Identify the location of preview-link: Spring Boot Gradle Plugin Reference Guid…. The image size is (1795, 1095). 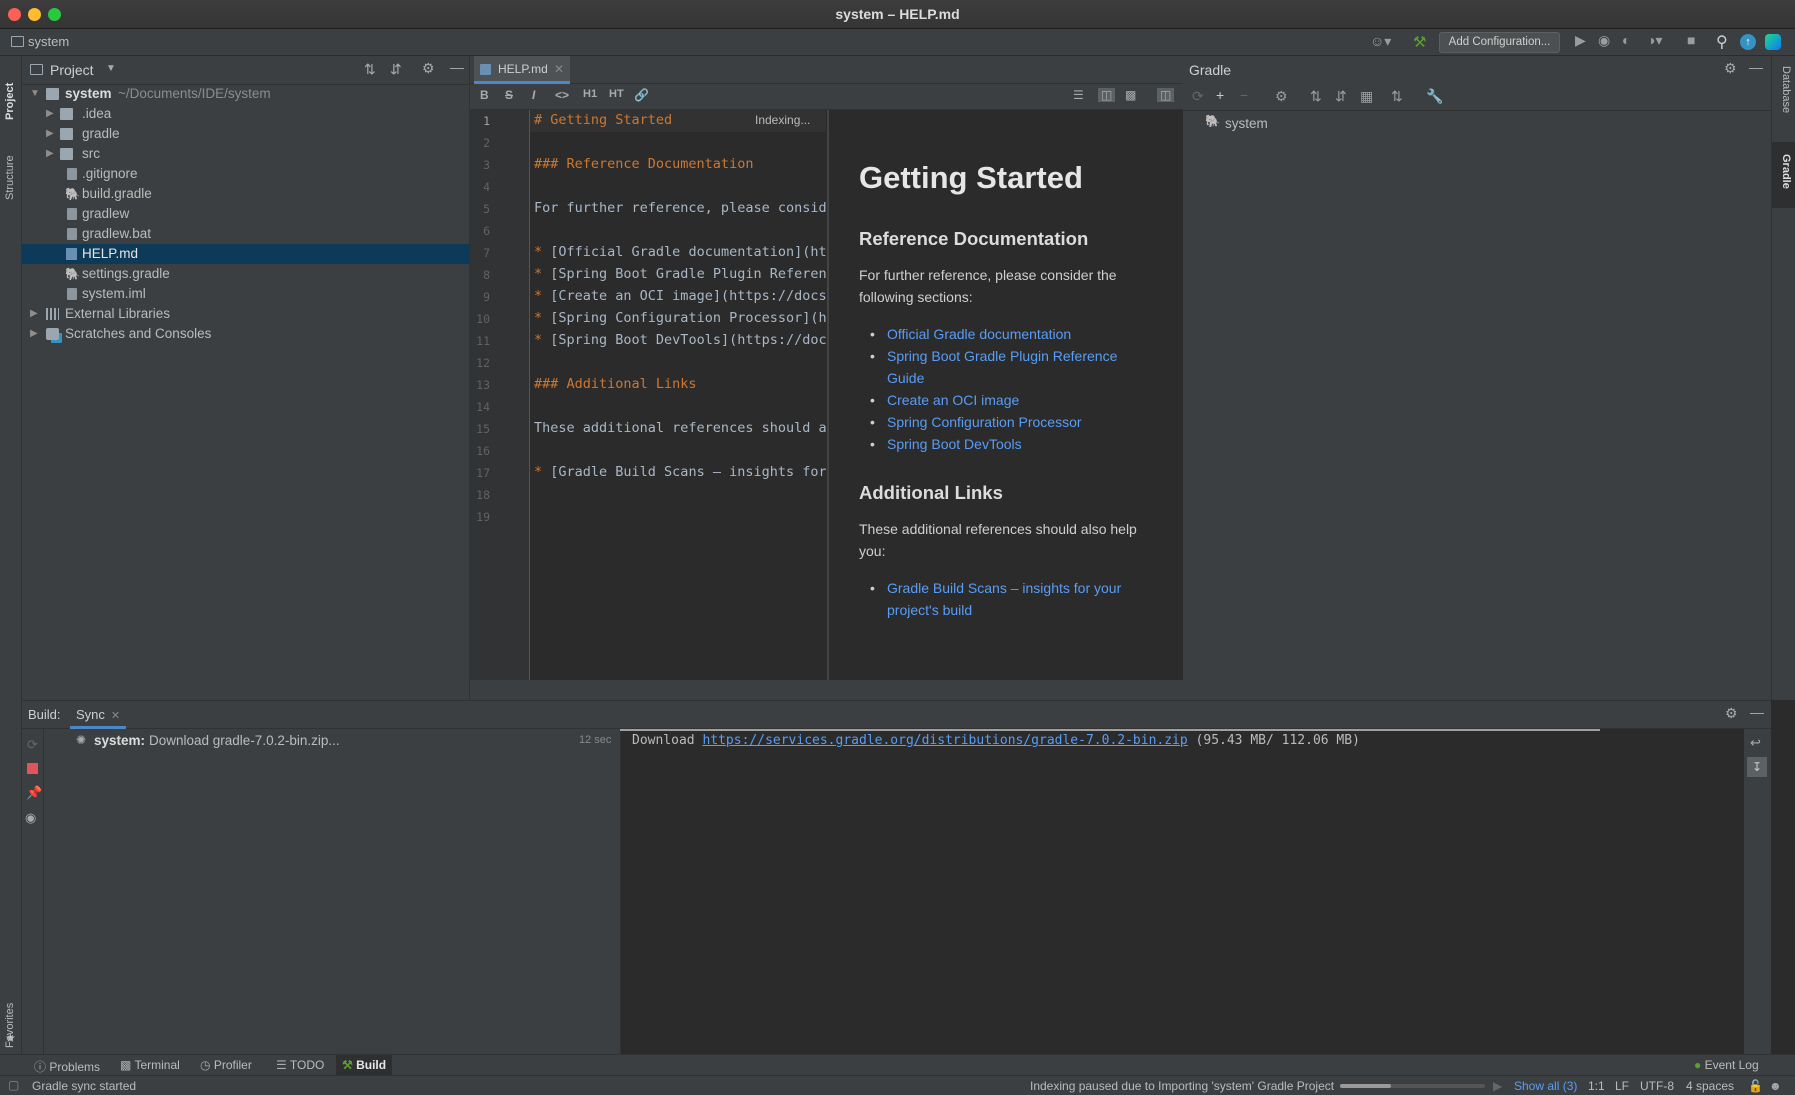
(1008, 367).